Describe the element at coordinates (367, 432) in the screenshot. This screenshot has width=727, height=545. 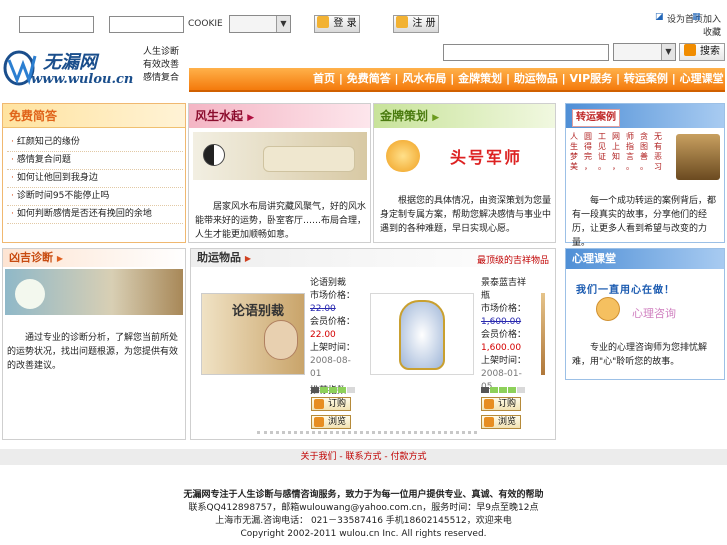
I see `divider` at that location.